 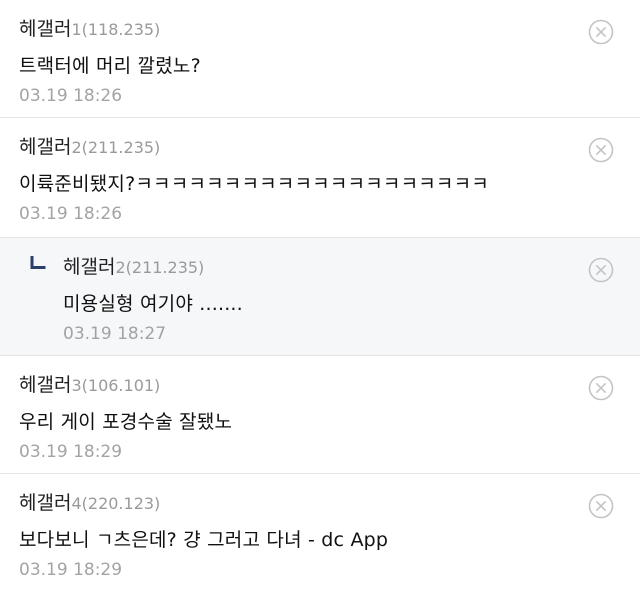 I want to click on comment-text: 이륙준비됐지?ㅋㅋㅋㅋㅋㅋㅋㅋㅋㅋㅋㅋㅋㅋㅋㅋㅋㅋㅋㅋ, so click(x=254, y=184).